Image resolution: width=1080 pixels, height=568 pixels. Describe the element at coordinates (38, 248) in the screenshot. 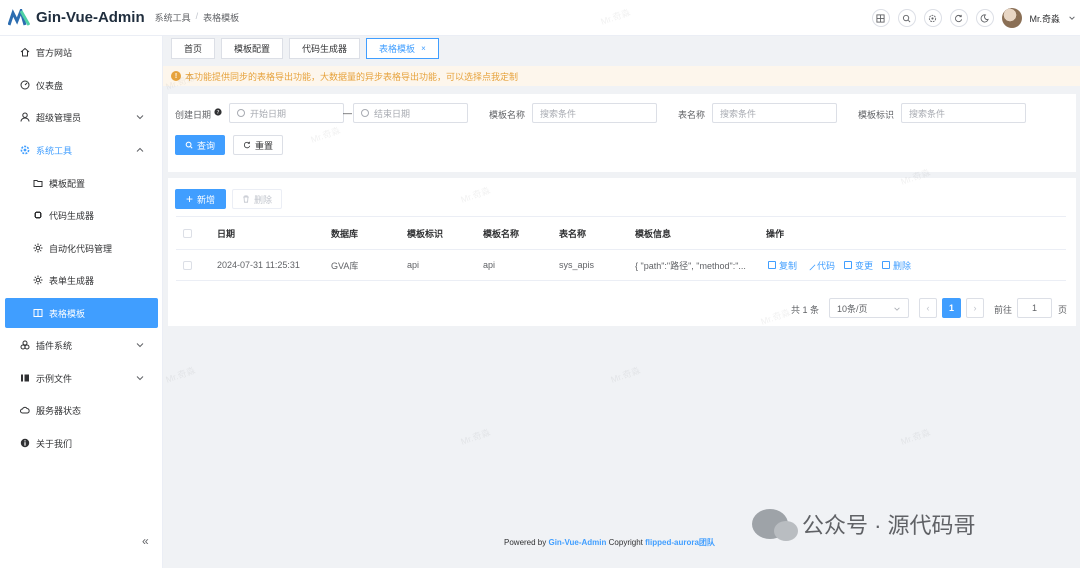

I see `sun-icon` at that location.